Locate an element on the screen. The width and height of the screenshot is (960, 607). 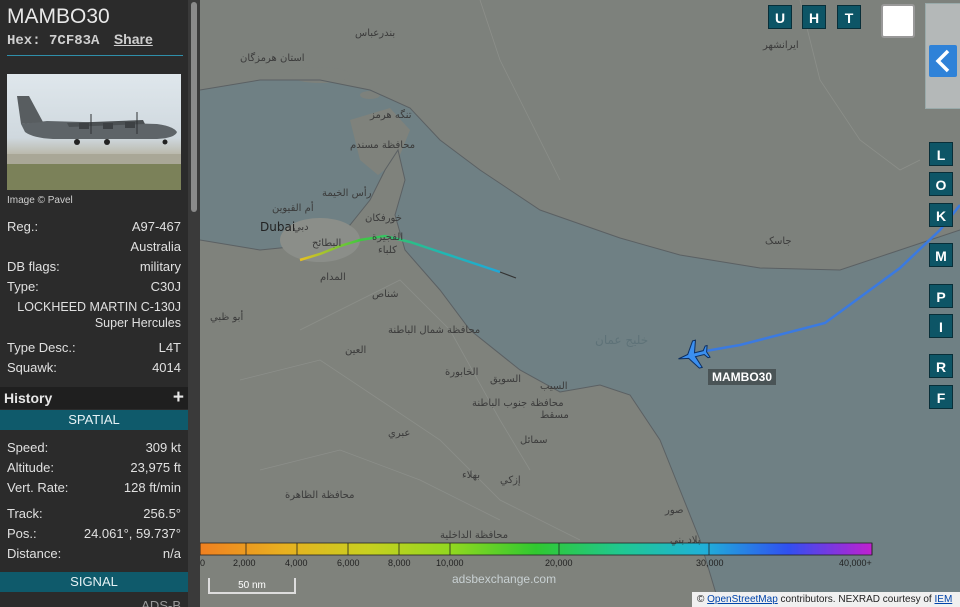
map-label: البطائح is located at coordinates (327, 243).